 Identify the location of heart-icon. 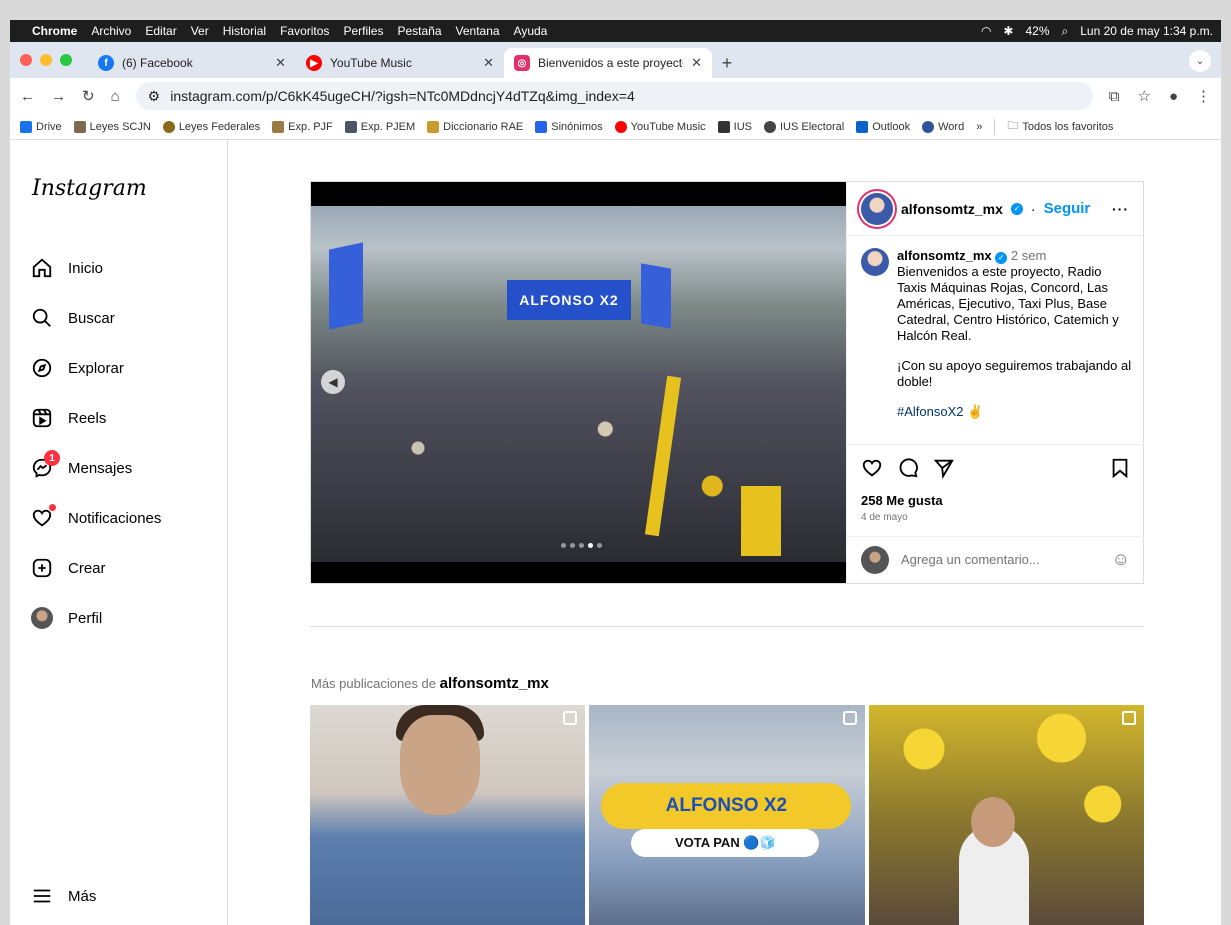
(43, 517).